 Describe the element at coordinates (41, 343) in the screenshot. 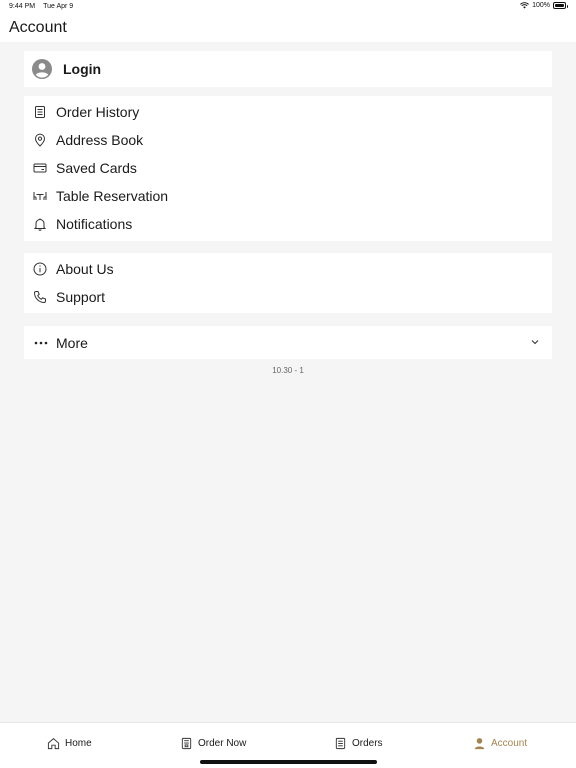

I see `more-dots-icon` at that location.